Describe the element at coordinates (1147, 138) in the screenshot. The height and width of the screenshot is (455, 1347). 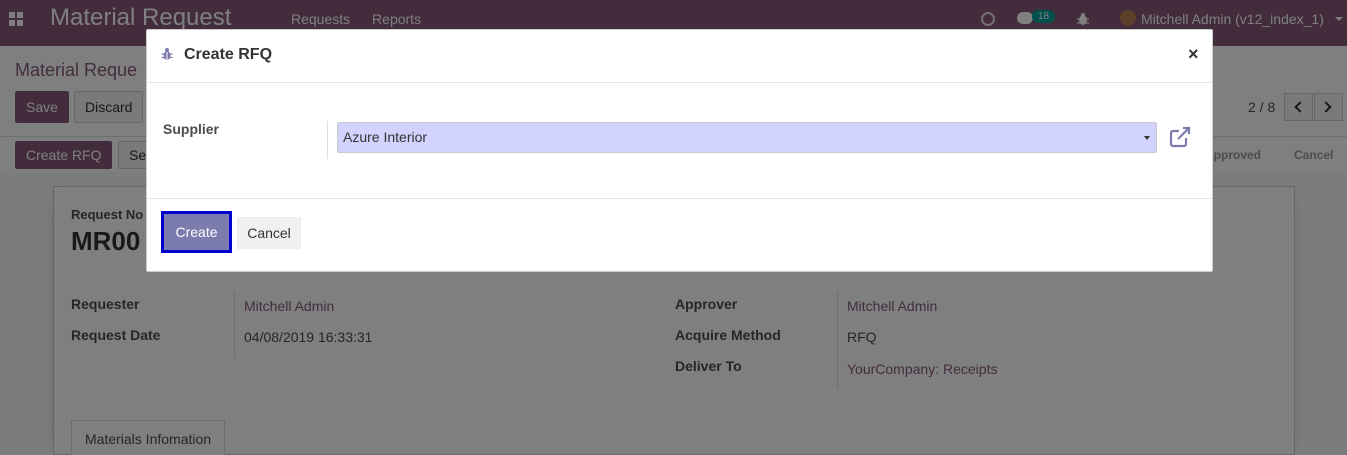
I see `dropdown-caret-icon` at that location.